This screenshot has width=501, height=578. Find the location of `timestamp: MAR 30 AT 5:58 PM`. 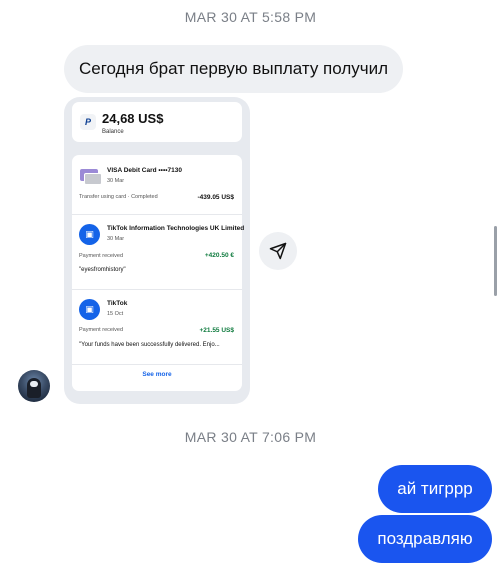

timestamp: MAR 30 AT 5:58 PM is located at coordinates (250, 17).